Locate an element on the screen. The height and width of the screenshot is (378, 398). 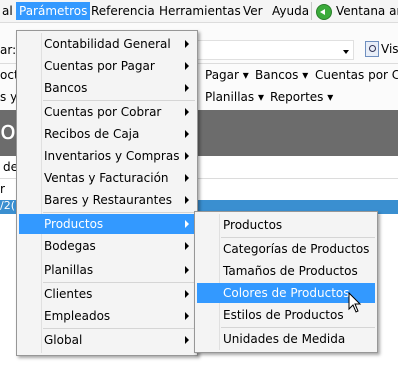
menu-item-contabilidad-general: Contabilidad General is located at coordinates (107, 44).